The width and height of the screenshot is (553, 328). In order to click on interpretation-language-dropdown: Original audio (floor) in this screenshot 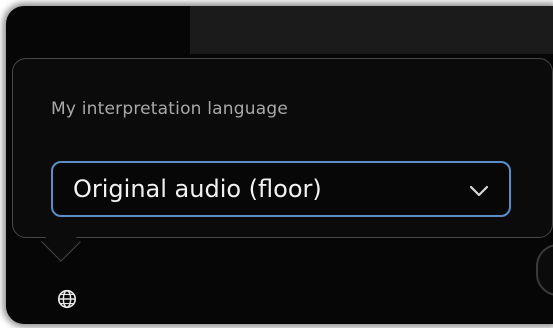, I will do `click(281, 189)`.